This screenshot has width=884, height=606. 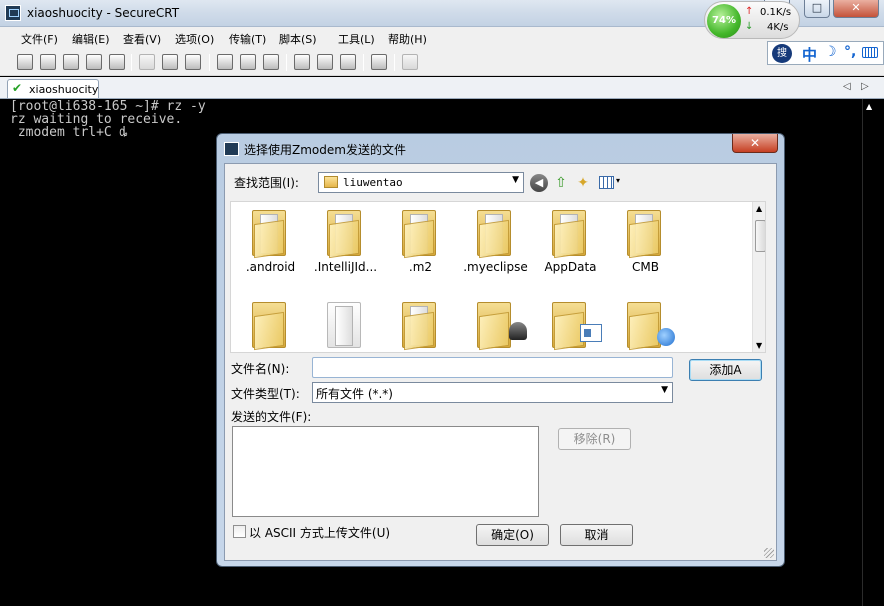 What do you see at coordinates (749, 26) in the screenshot?
I see `download-arrow-icon: ↓` at bounding box center [749, 26].